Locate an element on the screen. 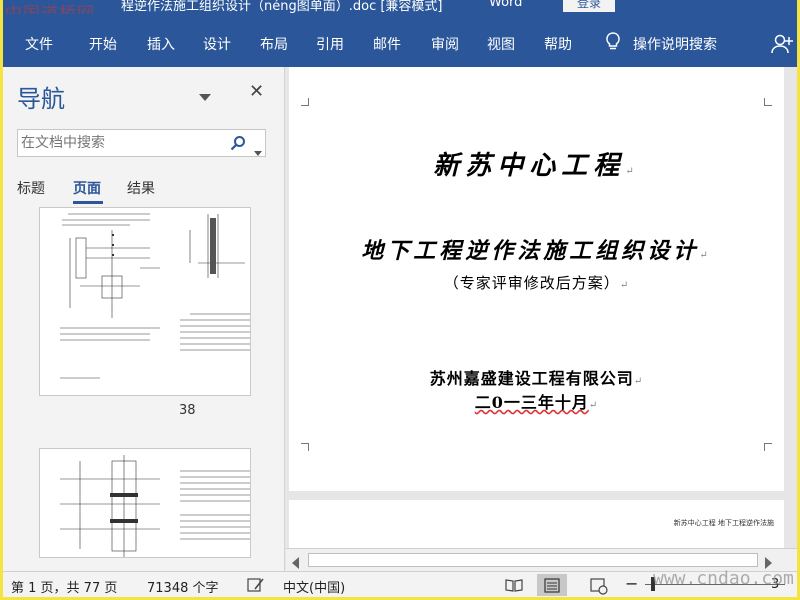 The width and height of the screenshot is (800, 600). app-name: Word is located at coordinates (506, 5).